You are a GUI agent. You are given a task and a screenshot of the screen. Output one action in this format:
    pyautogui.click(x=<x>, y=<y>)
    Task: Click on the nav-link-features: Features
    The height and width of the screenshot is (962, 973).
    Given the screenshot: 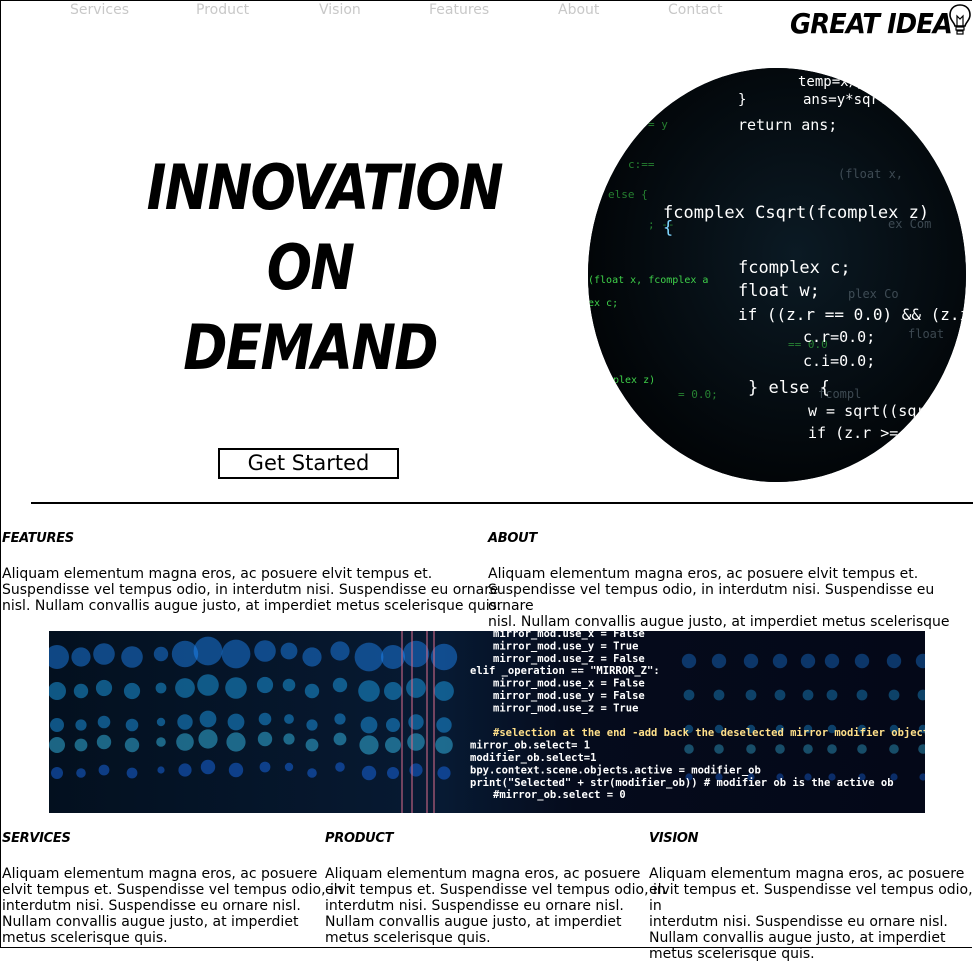 What is the action you would take?
    pyautogui.click(x=459, y=10)
    